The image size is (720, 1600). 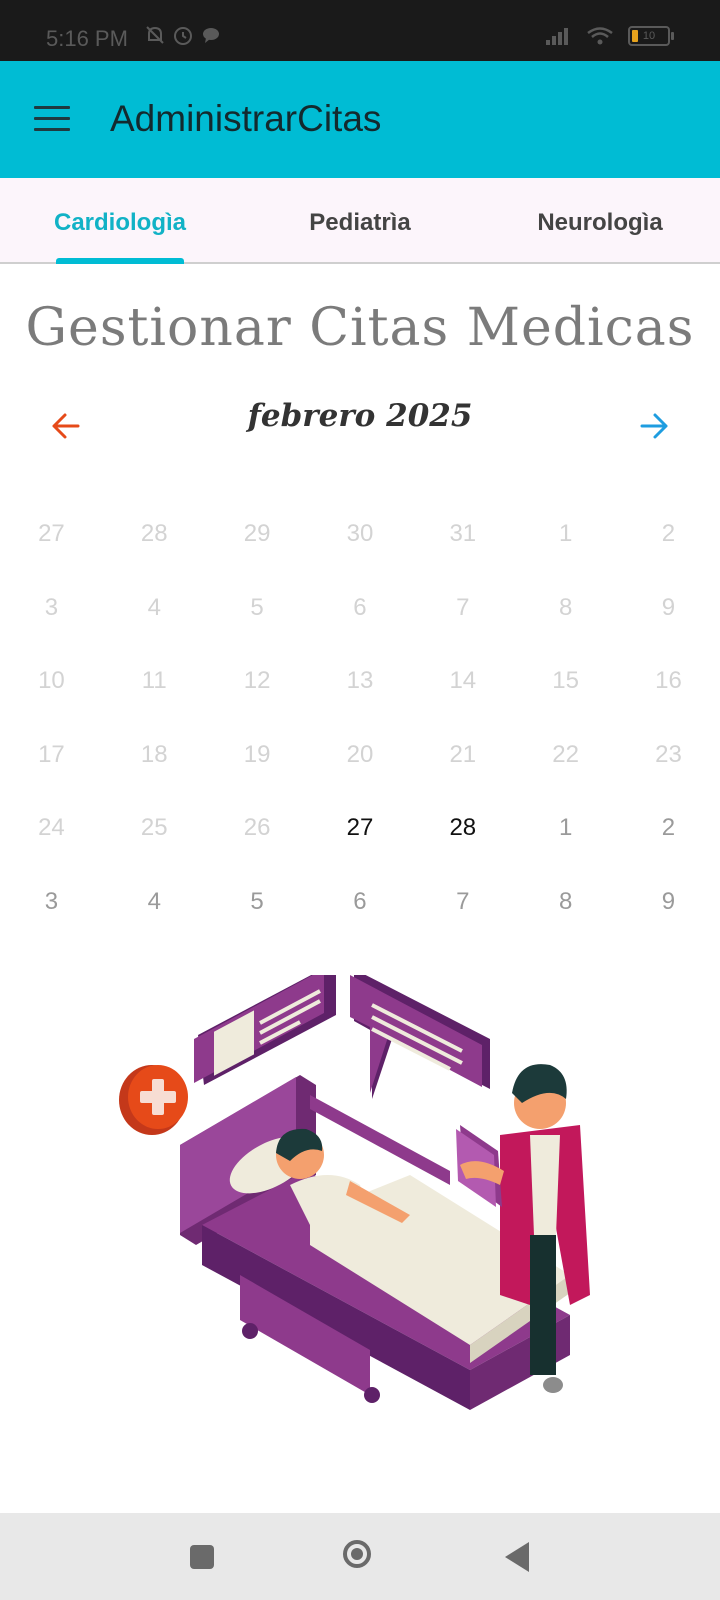 I want to click on month-label: febrero 2025, so click(x=360, y=416).